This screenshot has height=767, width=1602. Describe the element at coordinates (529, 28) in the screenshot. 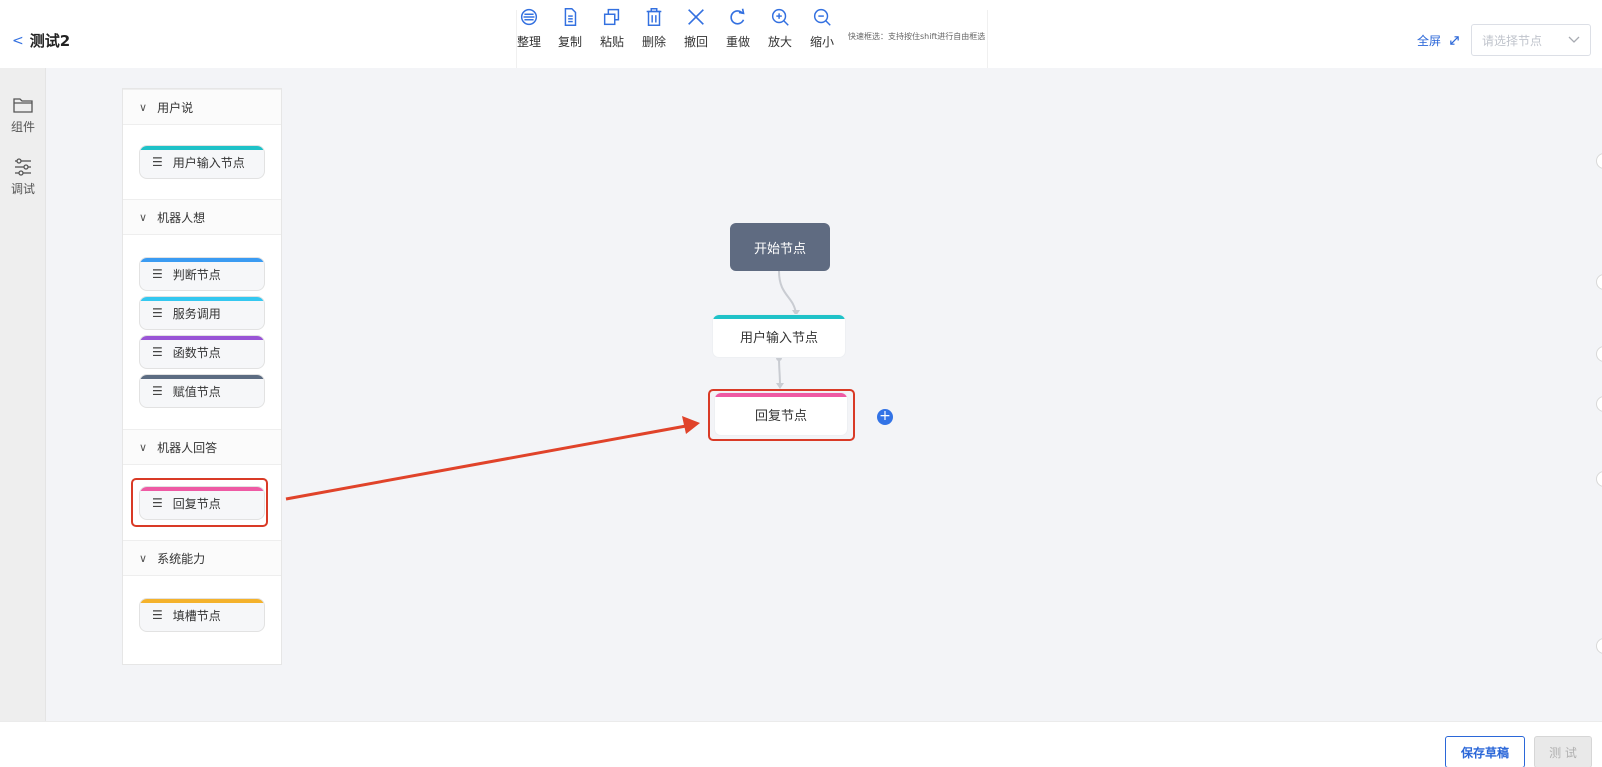

I see `arrange-button: 整理` at that location.